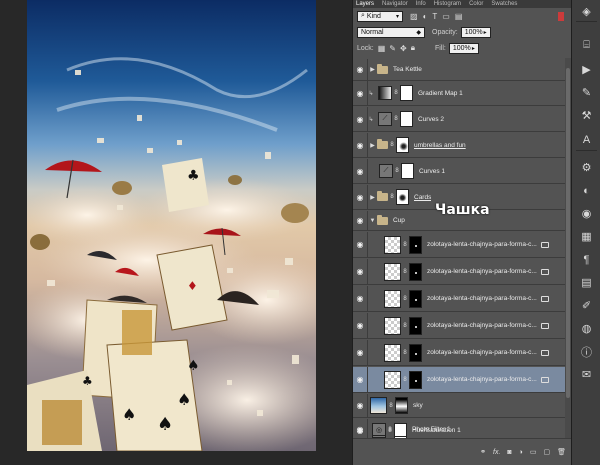 The image size is (600, 465). Describe the element at coordinates (414, 16) in the screenshot. I see `filter-pixel-icon: ▨` at that location.